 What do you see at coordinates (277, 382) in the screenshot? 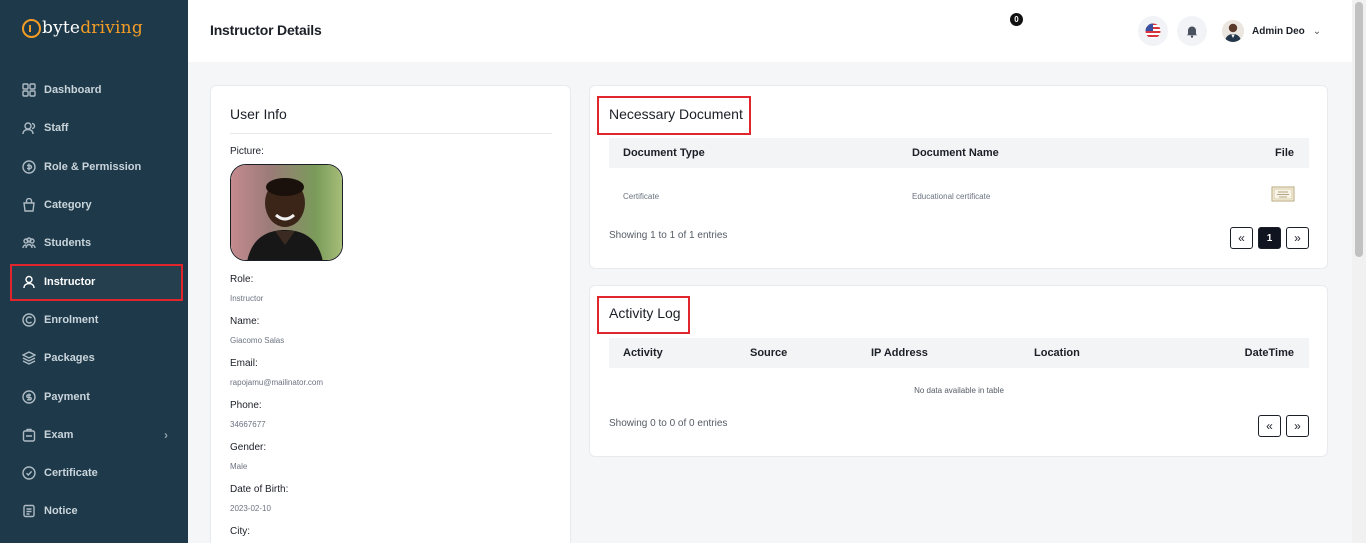
I see `email-value: rapojamu@mailinator.com` at bounding box center [277, 382].